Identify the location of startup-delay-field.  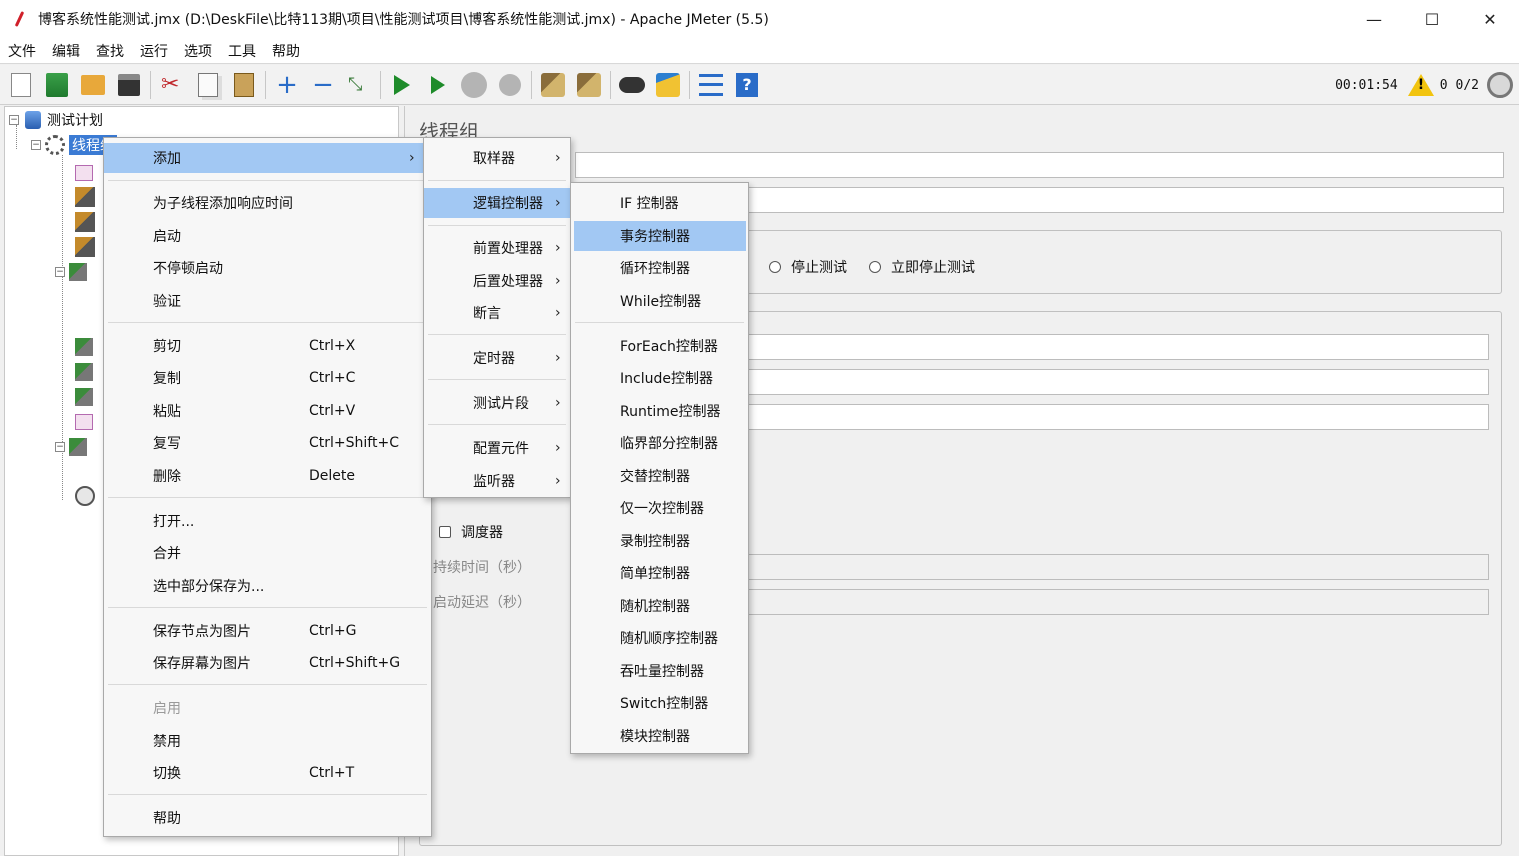
(1117, 602).